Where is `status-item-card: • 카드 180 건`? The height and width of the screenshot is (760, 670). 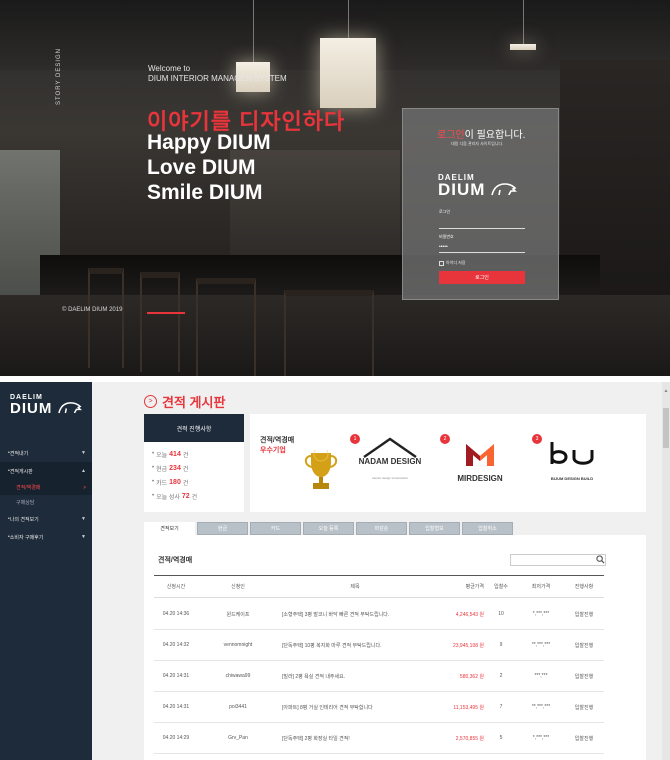
status-item-card: • 카드 180 건 is located at coordinates (194, 482).